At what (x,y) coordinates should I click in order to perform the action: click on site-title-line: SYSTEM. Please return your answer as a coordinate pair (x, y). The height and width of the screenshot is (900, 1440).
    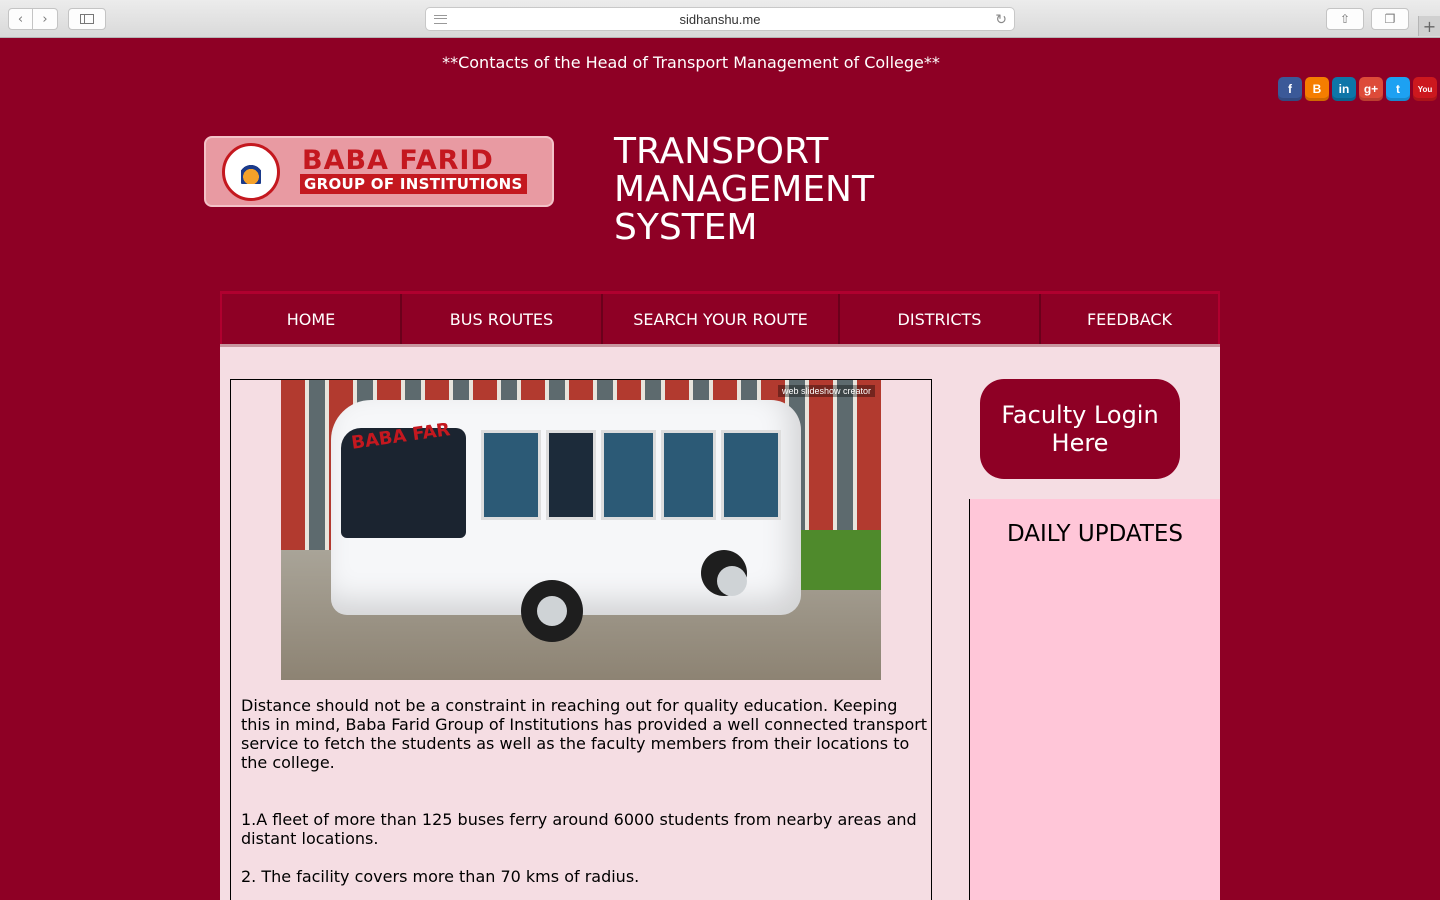
    Looking at the image, I should click on (686, 227).